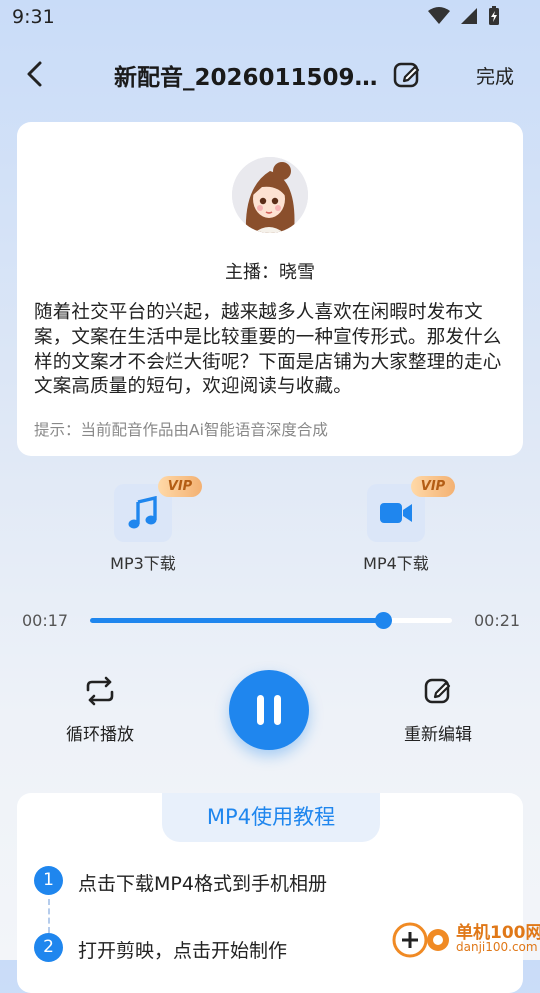 This screenshot has height=993, width=540. What do you see at coordinates (100, 710) in the screenshot?
I see `loop-play-button: 循环播放` at bounding box center [100, 710].